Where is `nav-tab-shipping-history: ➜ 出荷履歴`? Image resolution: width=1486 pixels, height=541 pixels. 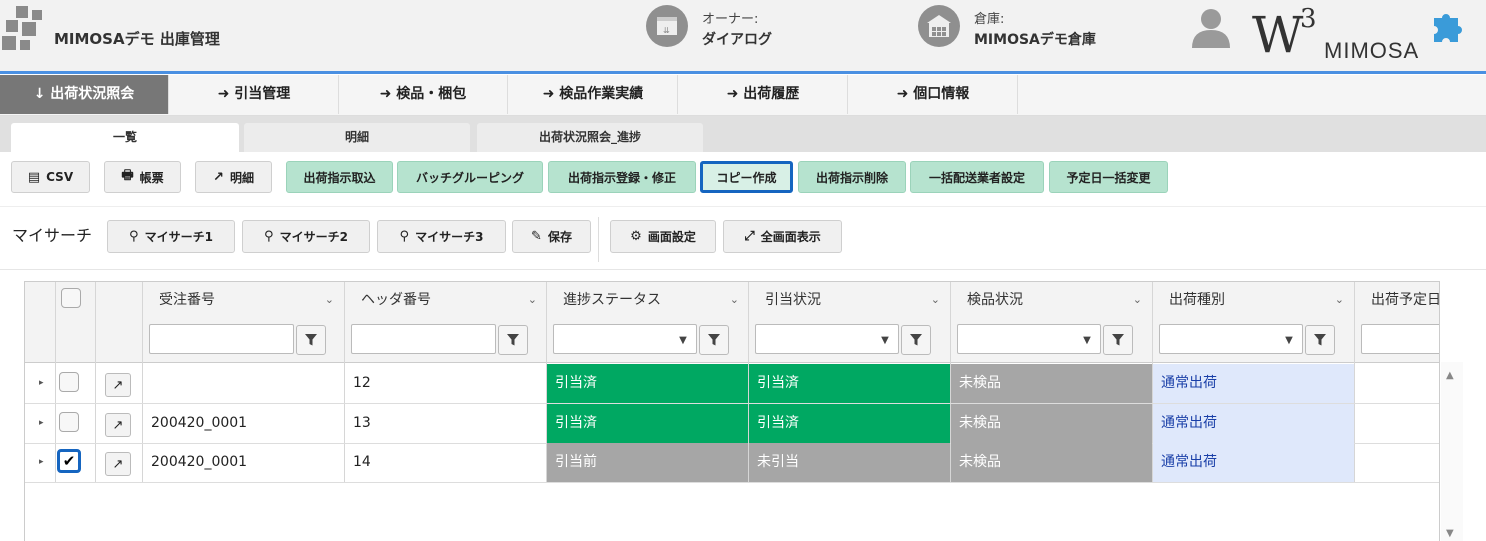
nav-tab-shipping-history: ➜ 出荷履歴 is located at coordinates (763, 94).